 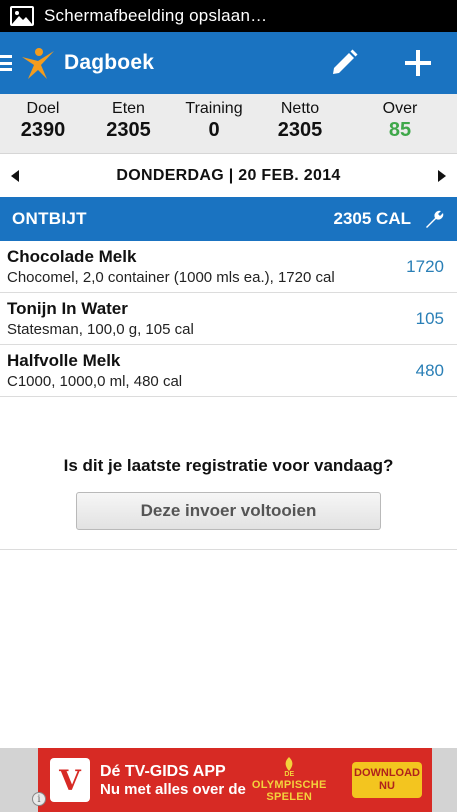 What do you see at coordinates (38, 63) in the screenshot?
I see `app-logo` at bounding box center [38, 63].